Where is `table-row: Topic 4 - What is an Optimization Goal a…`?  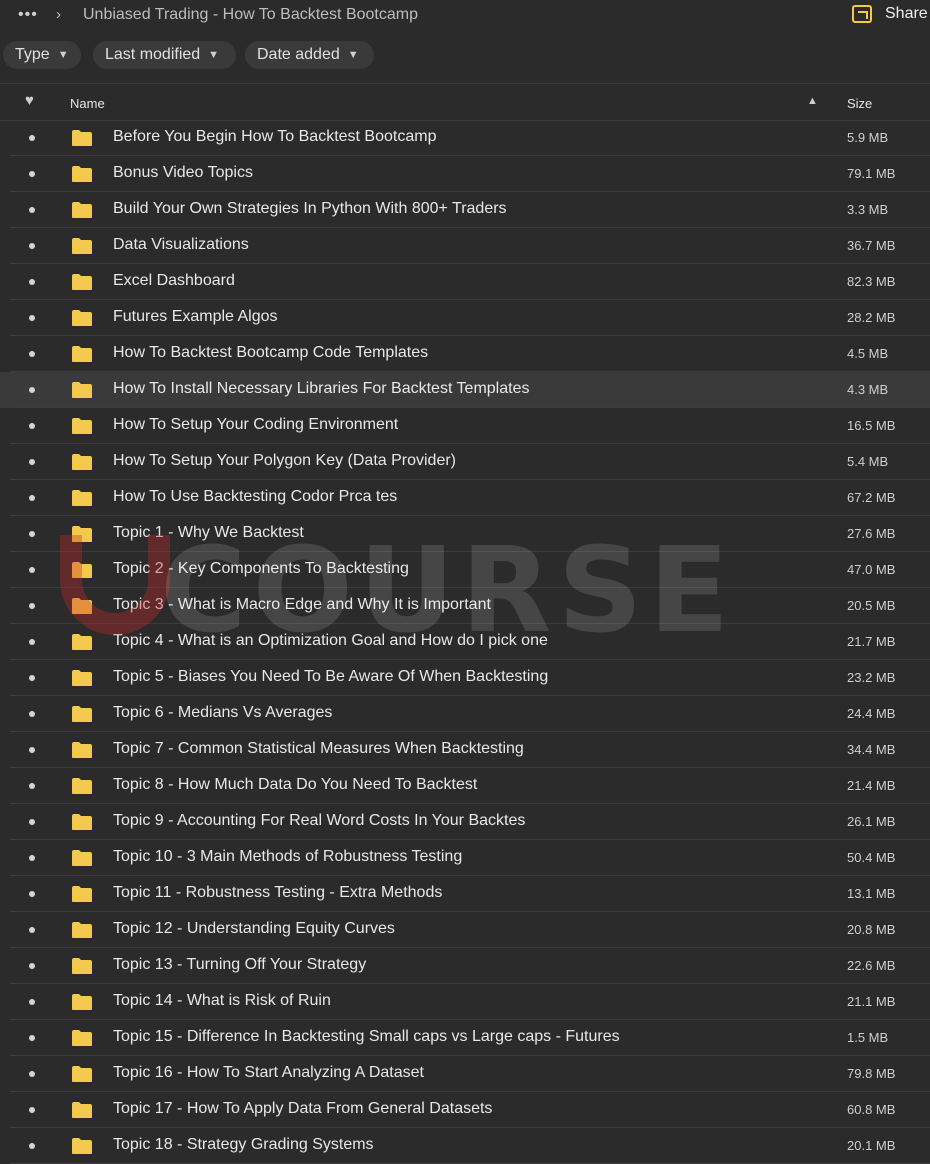 table-row: Topic 4 - What is an Optimization Goal a… is located at coordinates (465, 642).